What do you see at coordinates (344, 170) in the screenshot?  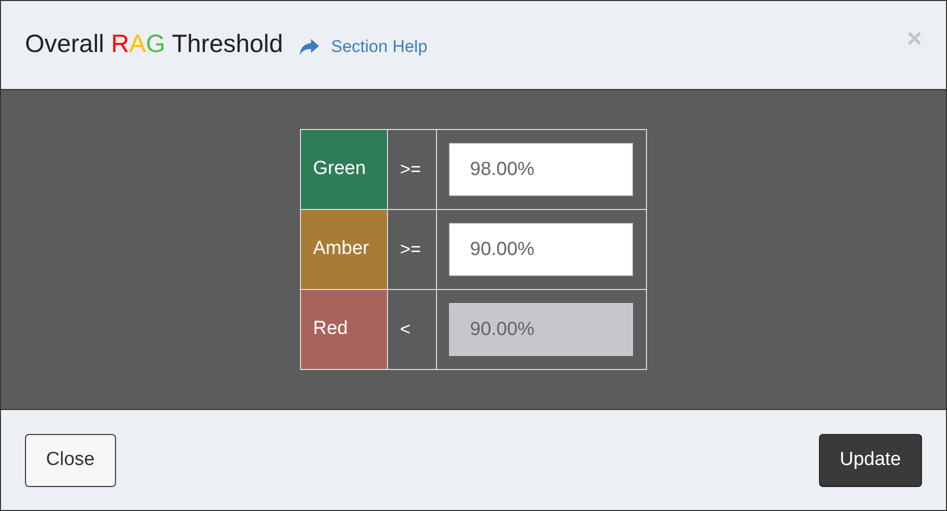 I see `threshold-label: Green` at bounding box center [344, 170].